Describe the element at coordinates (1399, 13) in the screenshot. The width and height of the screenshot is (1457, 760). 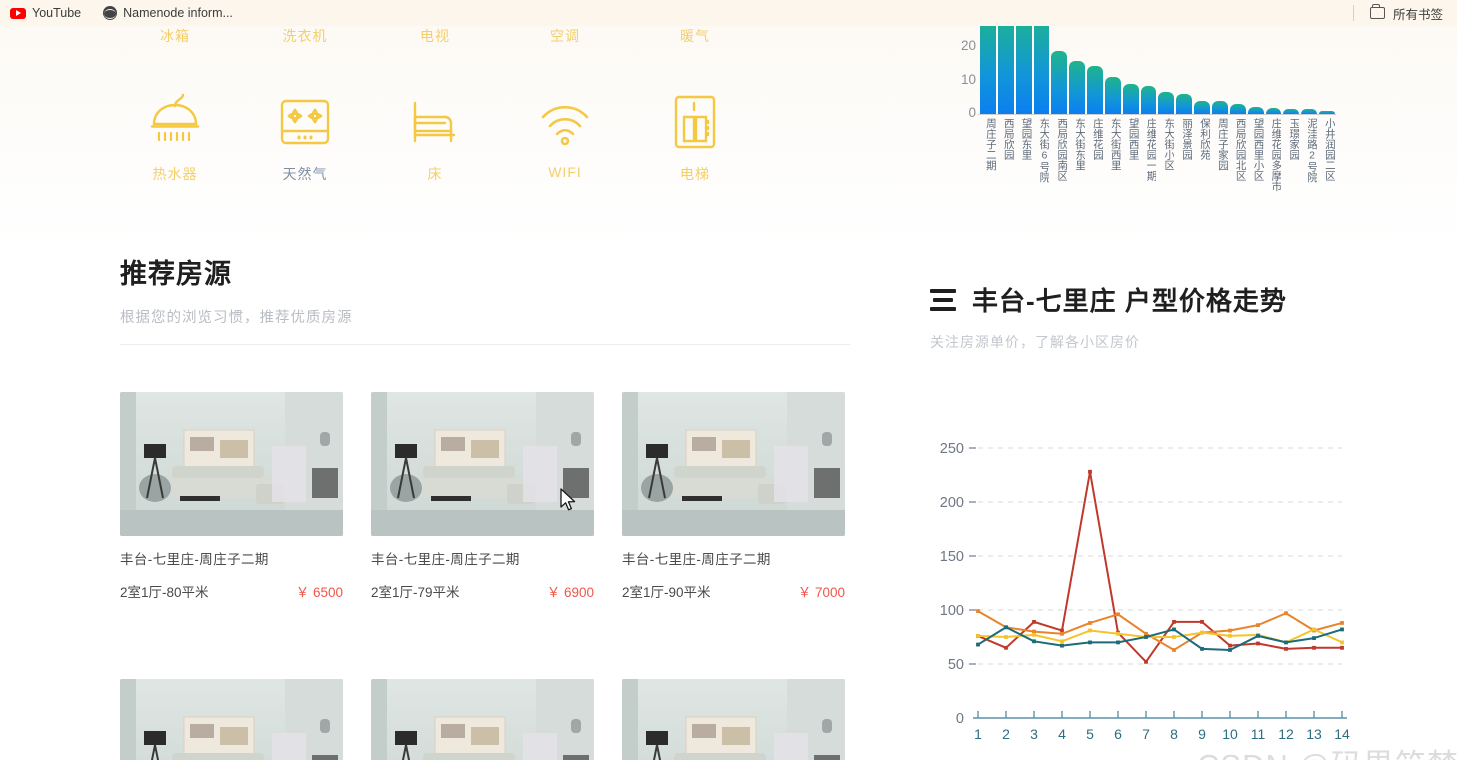
I see `all-bookmarks-button: 所有书签` at that location.